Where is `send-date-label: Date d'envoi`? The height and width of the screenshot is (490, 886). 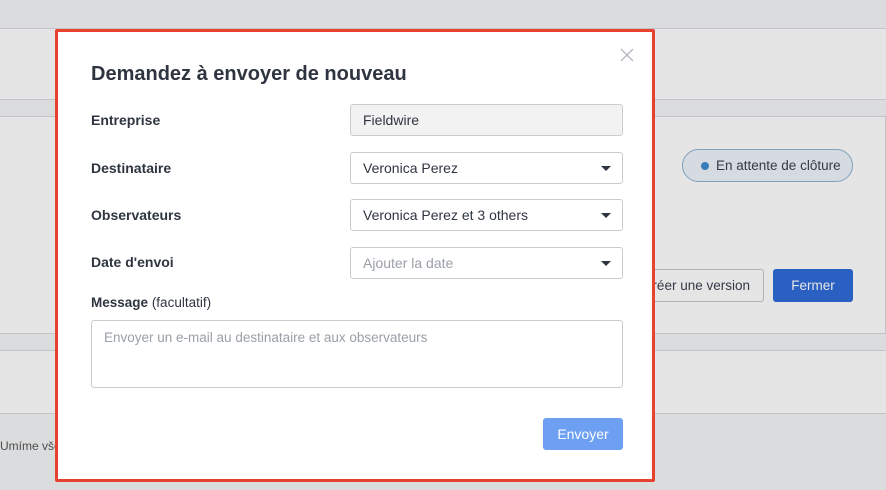
send-date-label: Date d'envoi is located at coordinates (132, 262).